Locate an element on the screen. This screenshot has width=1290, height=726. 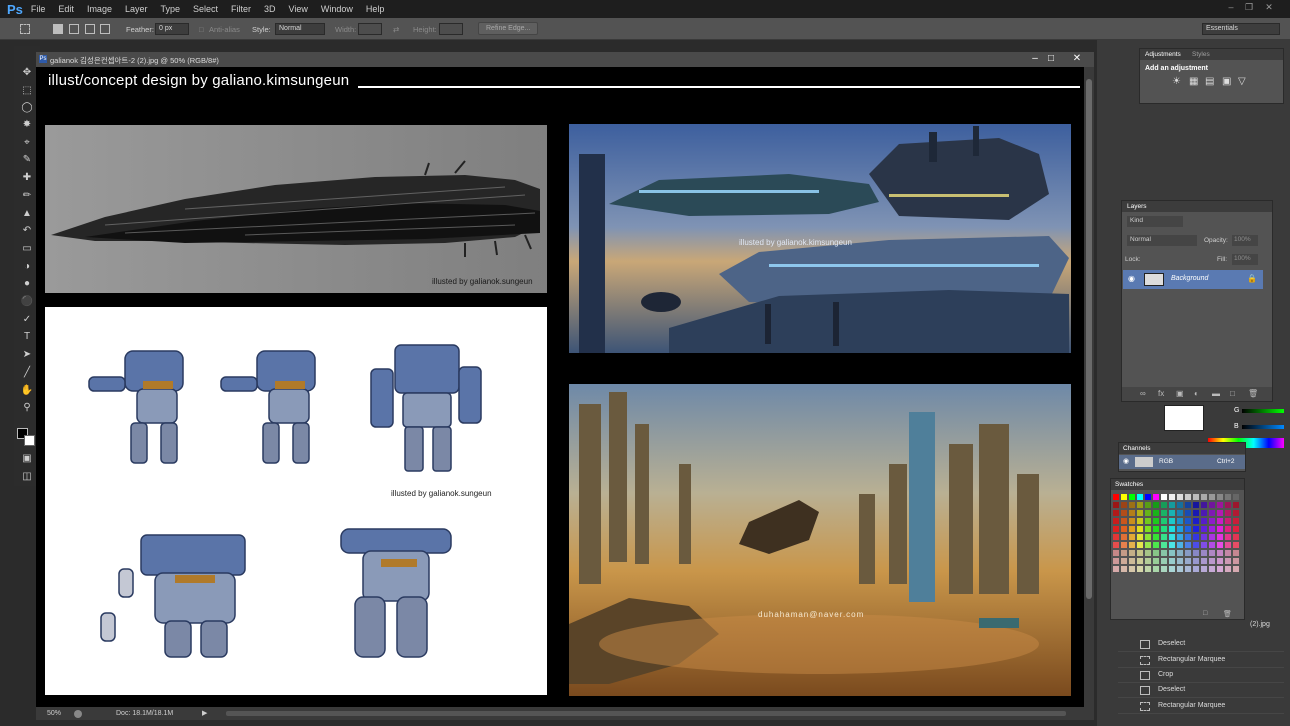
fill-input: 100% is located at coordinates (1245, 259).